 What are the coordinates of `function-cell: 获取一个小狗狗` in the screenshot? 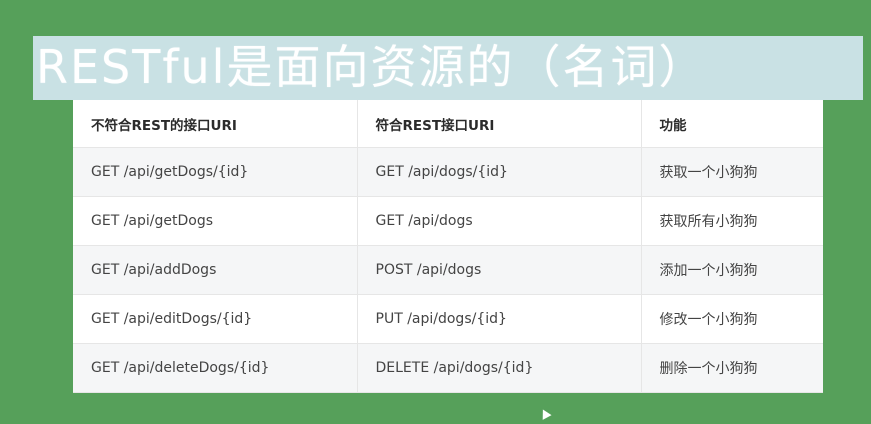 It's located at (732, 172).